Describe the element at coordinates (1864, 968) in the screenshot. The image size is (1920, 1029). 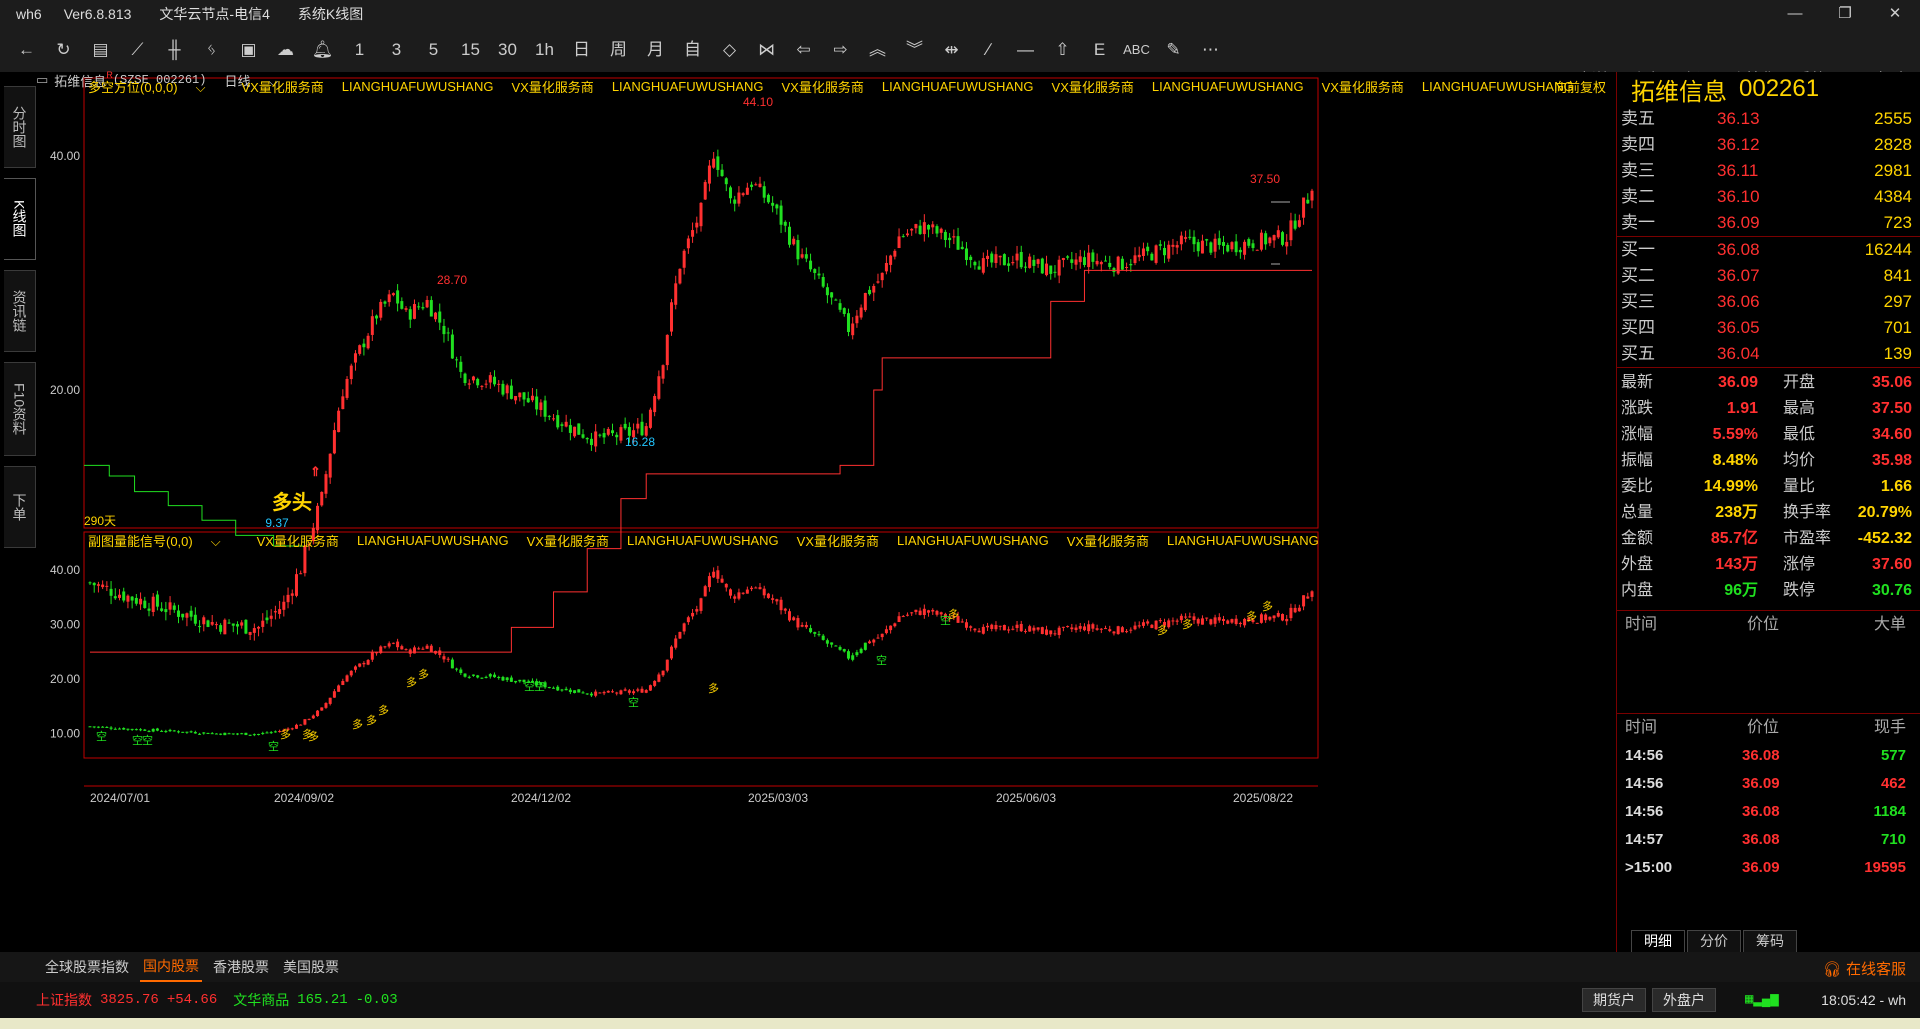
I see `online-service-button: 🎧︎ 在线客服` at that location.